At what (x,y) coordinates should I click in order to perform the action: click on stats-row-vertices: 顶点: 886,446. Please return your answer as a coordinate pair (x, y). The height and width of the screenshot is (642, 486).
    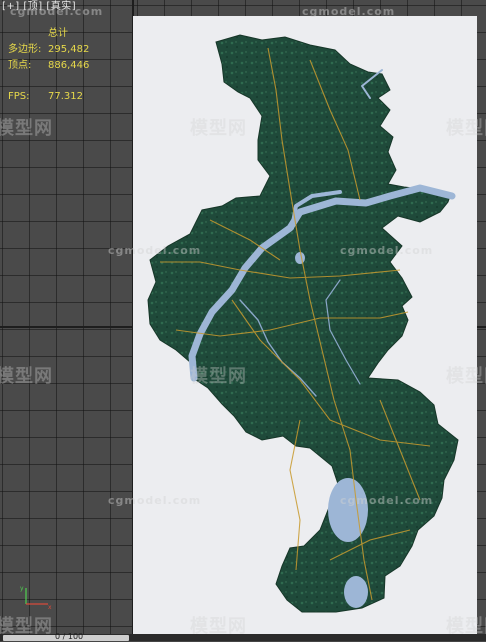
    Looking at the image, I should click on (58, 66).